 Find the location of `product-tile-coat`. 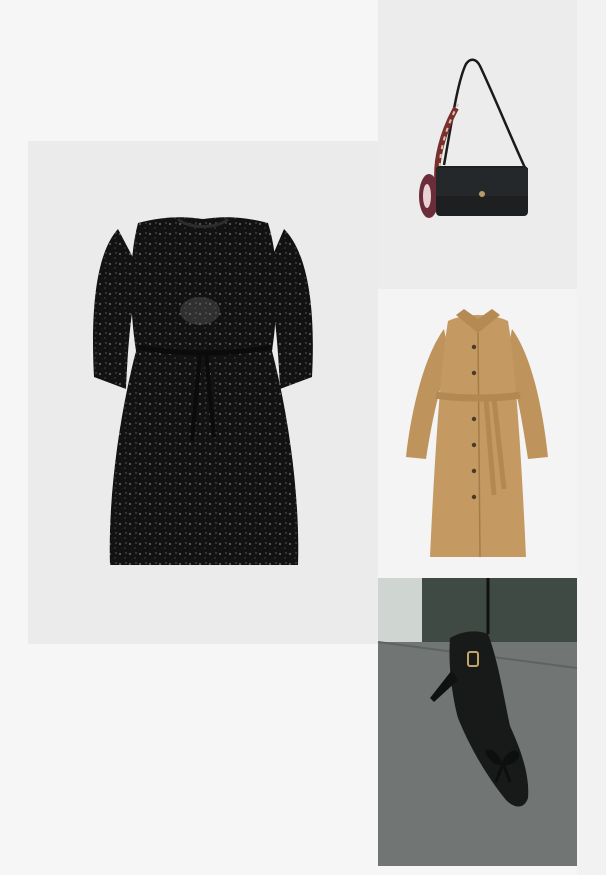

product-tile-coat is located at coordinates (477, 433).